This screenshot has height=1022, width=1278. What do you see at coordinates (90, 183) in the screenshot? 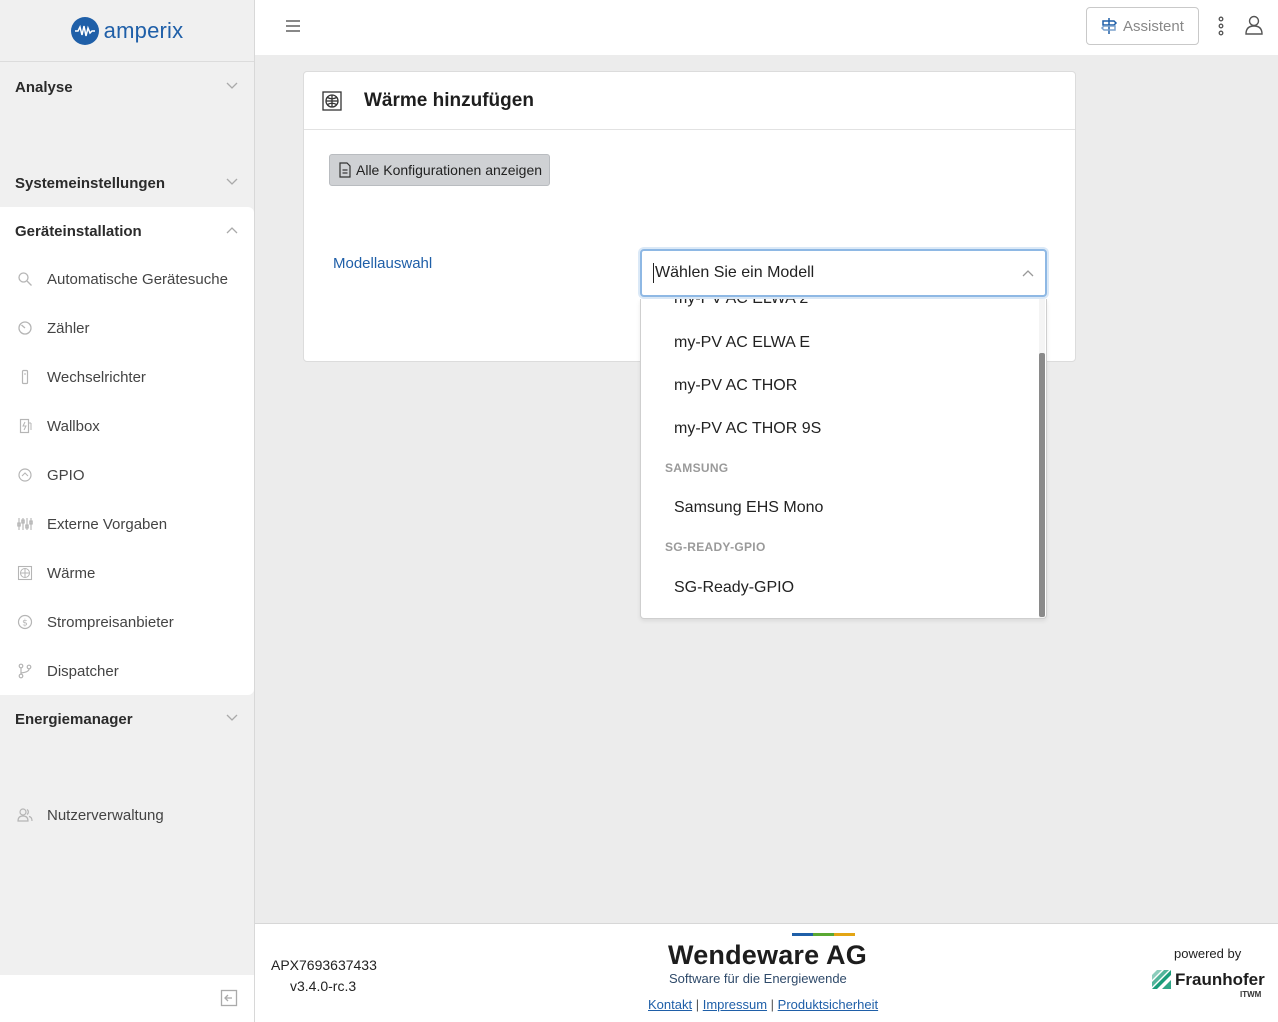
I see `nav-group-label: Systemeinstellungen` at bounding box center [90, 183].